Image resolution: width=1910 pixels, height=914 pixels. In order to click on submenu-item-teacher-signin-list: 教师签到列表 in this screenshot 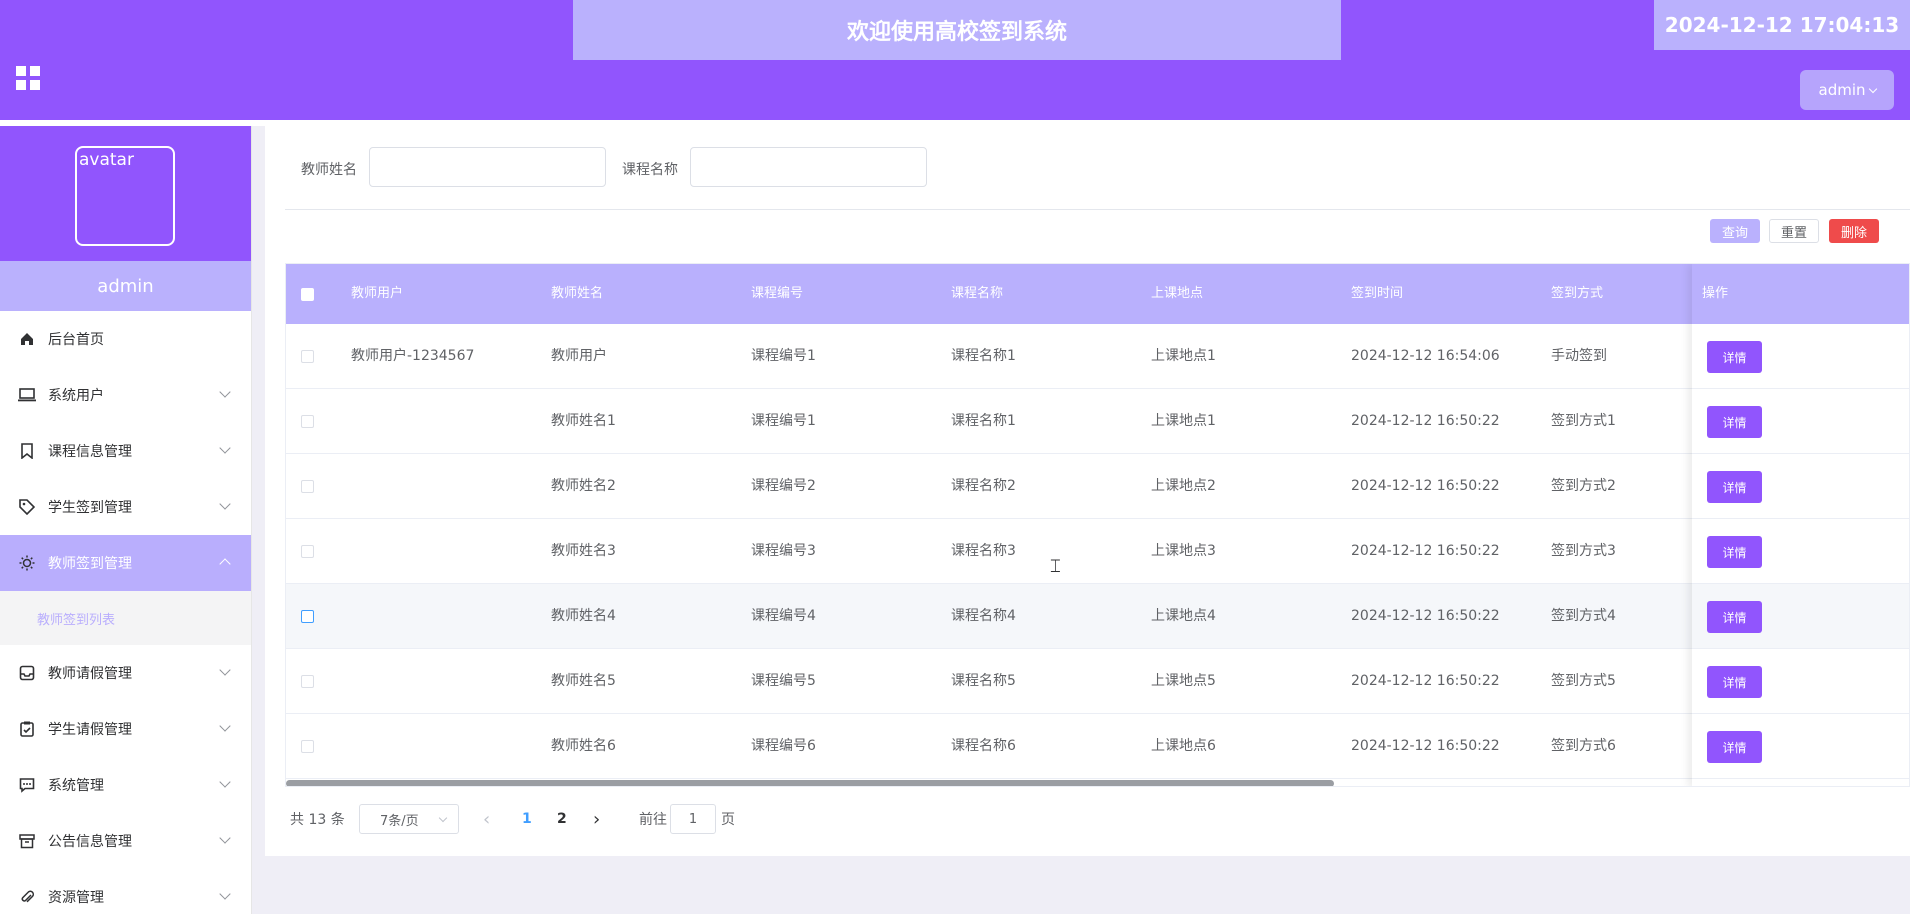, I will do `click(125, 618)`.